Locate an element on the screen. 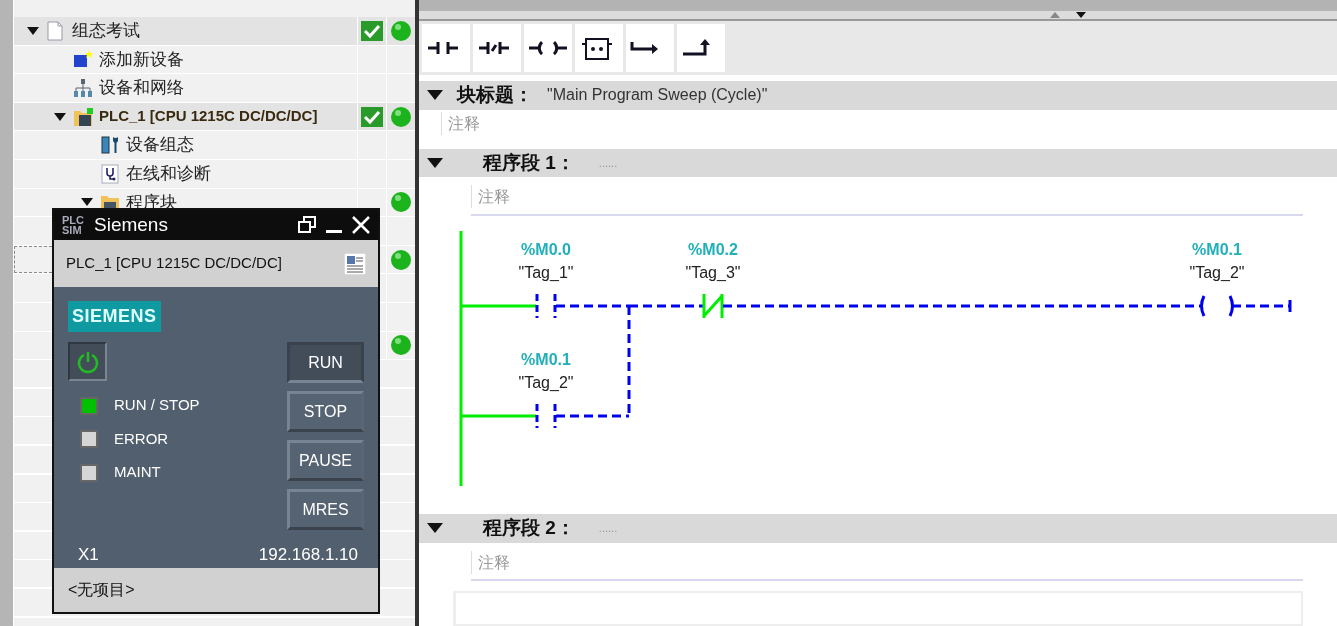 This screenshot has width=1337, height=626. add-device-icon is located at coordinates (83, 59).